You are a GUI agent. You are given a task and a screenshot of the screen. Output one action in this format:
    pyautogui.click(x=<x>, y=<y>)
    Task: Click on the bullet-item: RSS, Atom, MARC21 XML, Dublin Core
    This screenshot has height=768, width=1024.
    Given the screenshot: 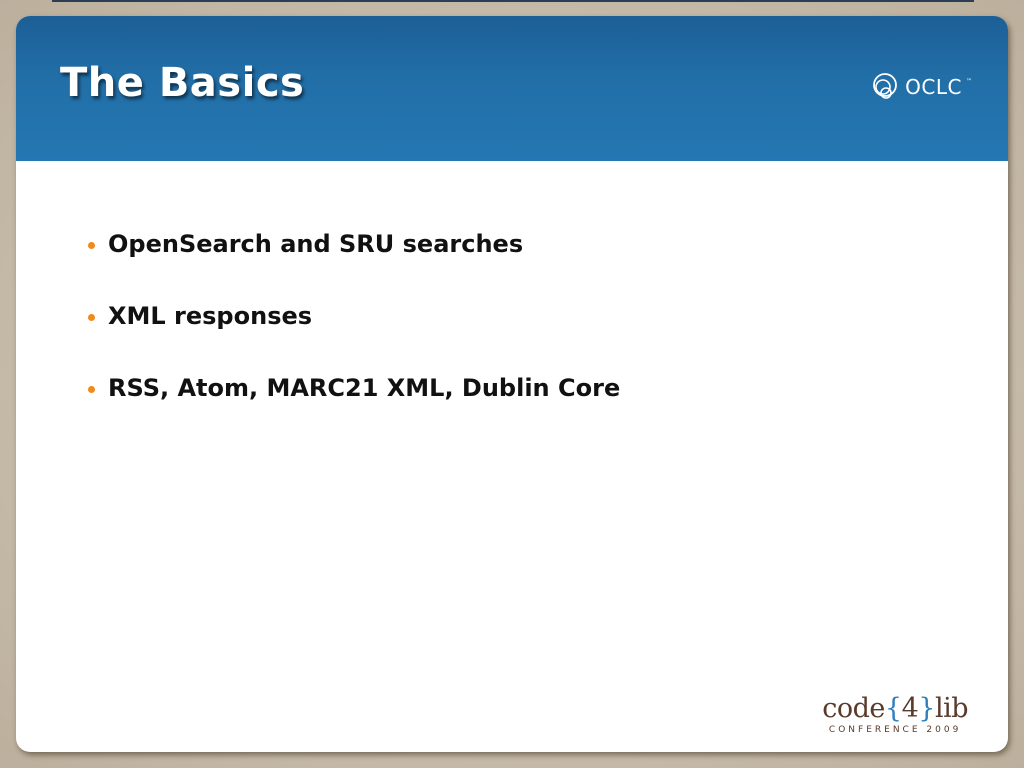 What is the action you would take?
    pyautogui.click(x=353, y=388)
    